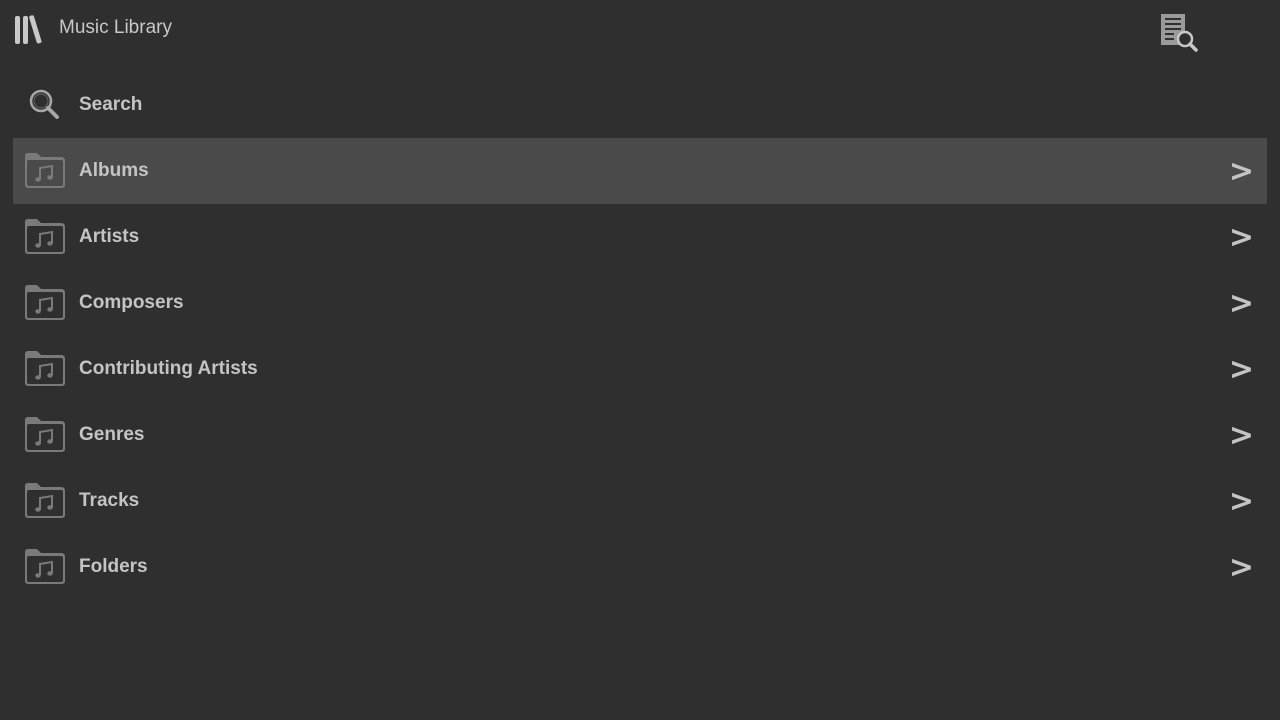  What do you see at coordinates (1178, 32) in the screenshot?
I see `browse-library-button` at bounding box center [1178, 32].